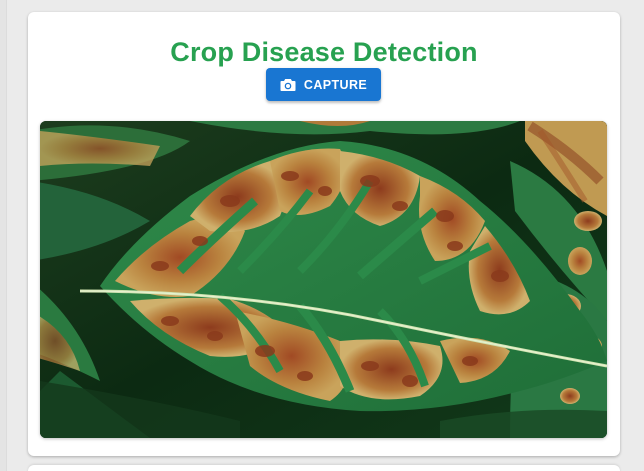 The height and width of the screenshot is (471, 644). I want to click on capture-button: CAPTURE, so click(323, 84).